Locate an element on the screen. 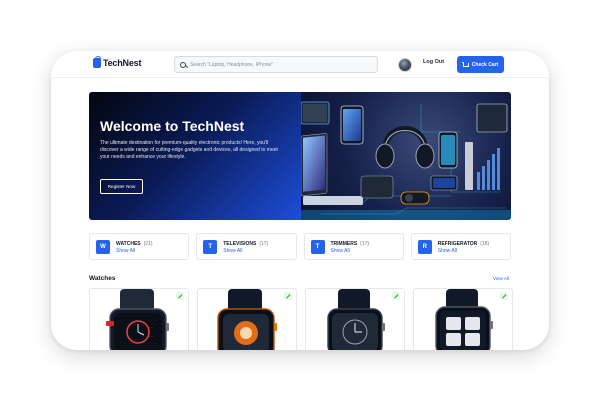  view-all-link: View All is located at coordinates (501, 278).